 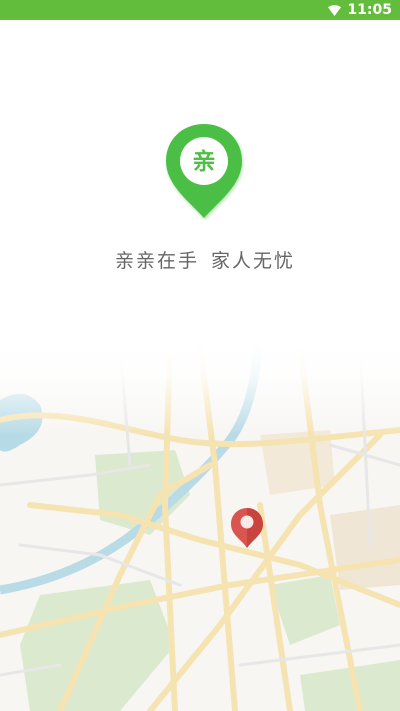 What do you see at coordinates (200, 259) in the screenshot?
I see `slogan: 亲亲在手 家人无忧` at bounding box center [200, 259].